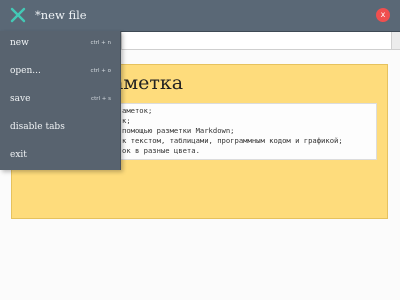  What do you see at coordinates (60, 72) in the screenshot?
I see `menu-item-open: open... ctrl + o` at bounding box center [60, 72].